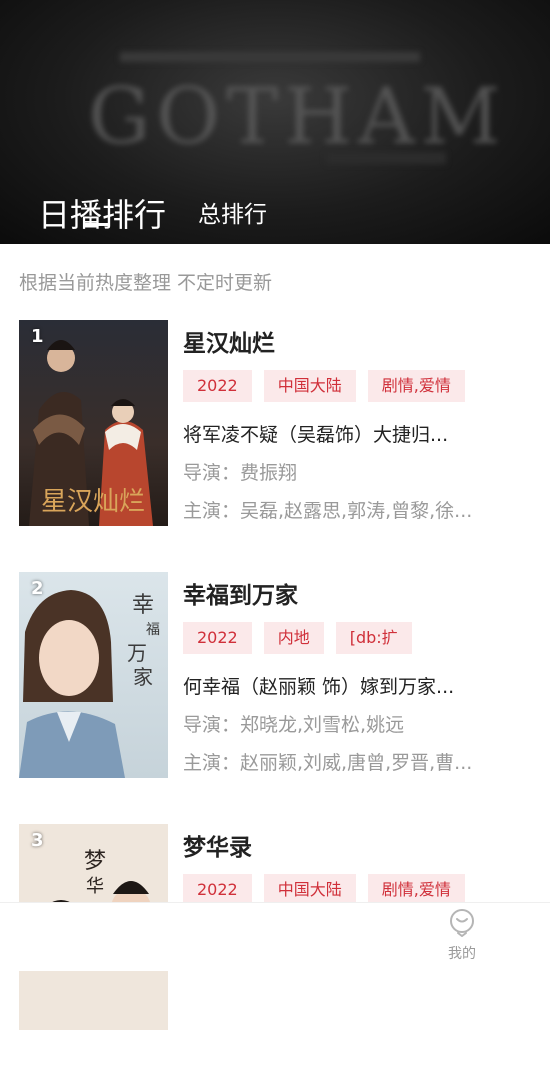  I want to click on tab-daily-ranking: 日播排行, so click(102, 215).